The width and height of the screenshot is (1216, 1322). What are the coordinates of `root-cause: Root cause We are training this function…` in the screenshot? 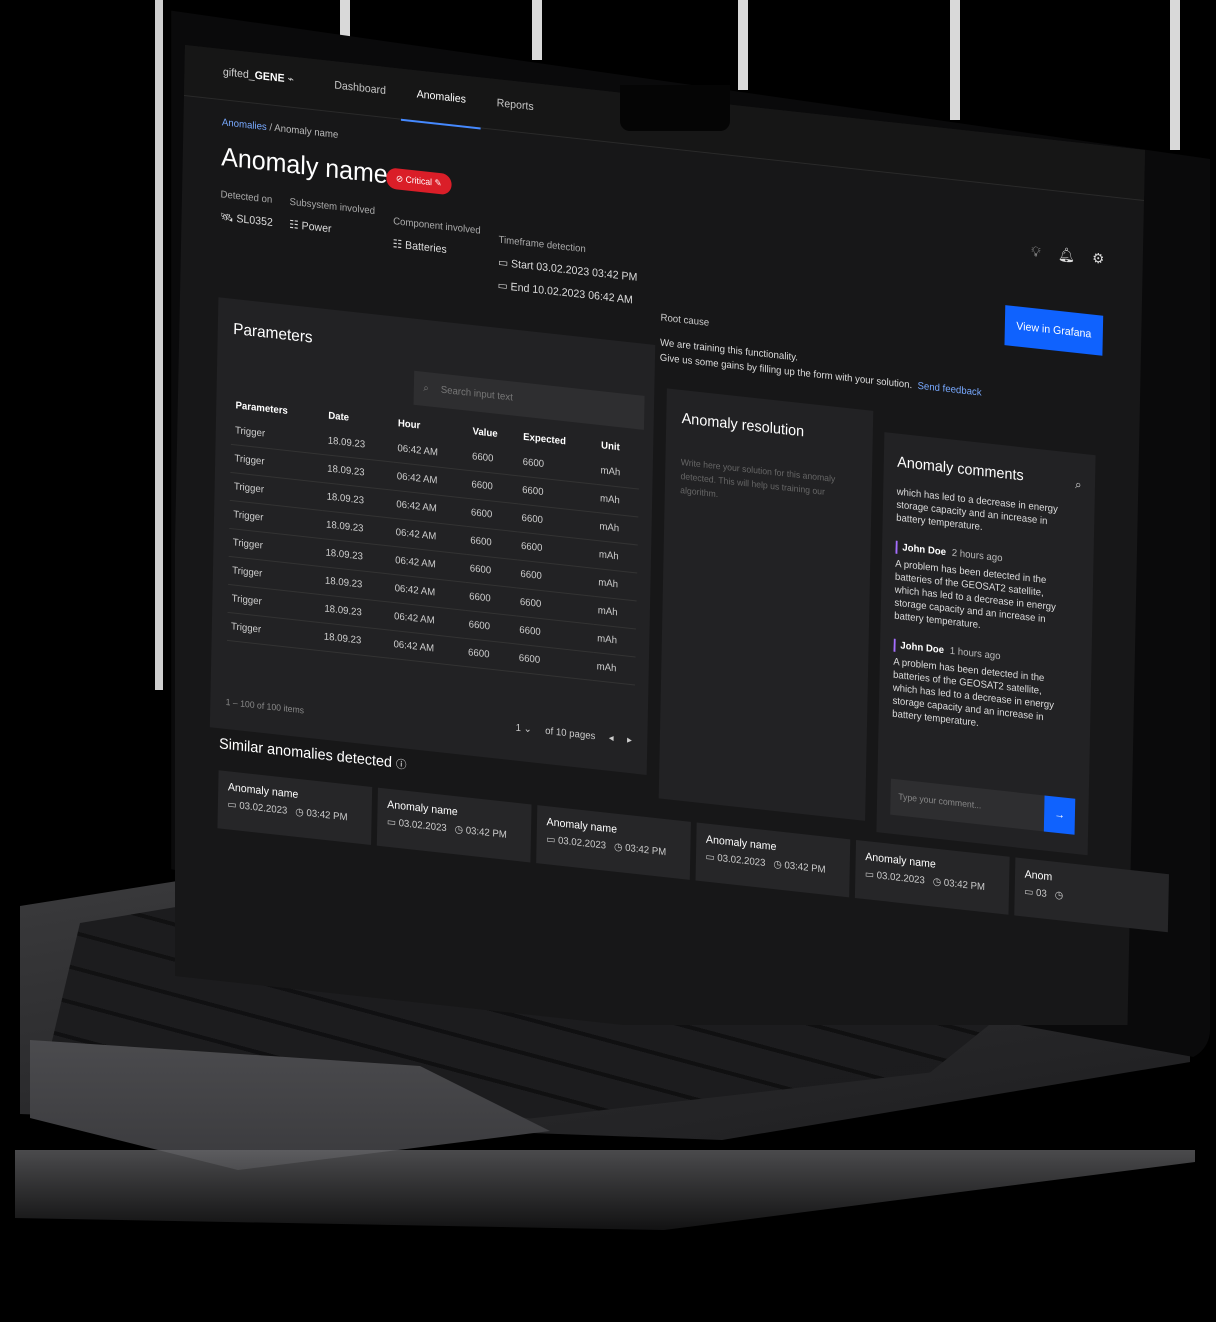 It's located at (820, 355).